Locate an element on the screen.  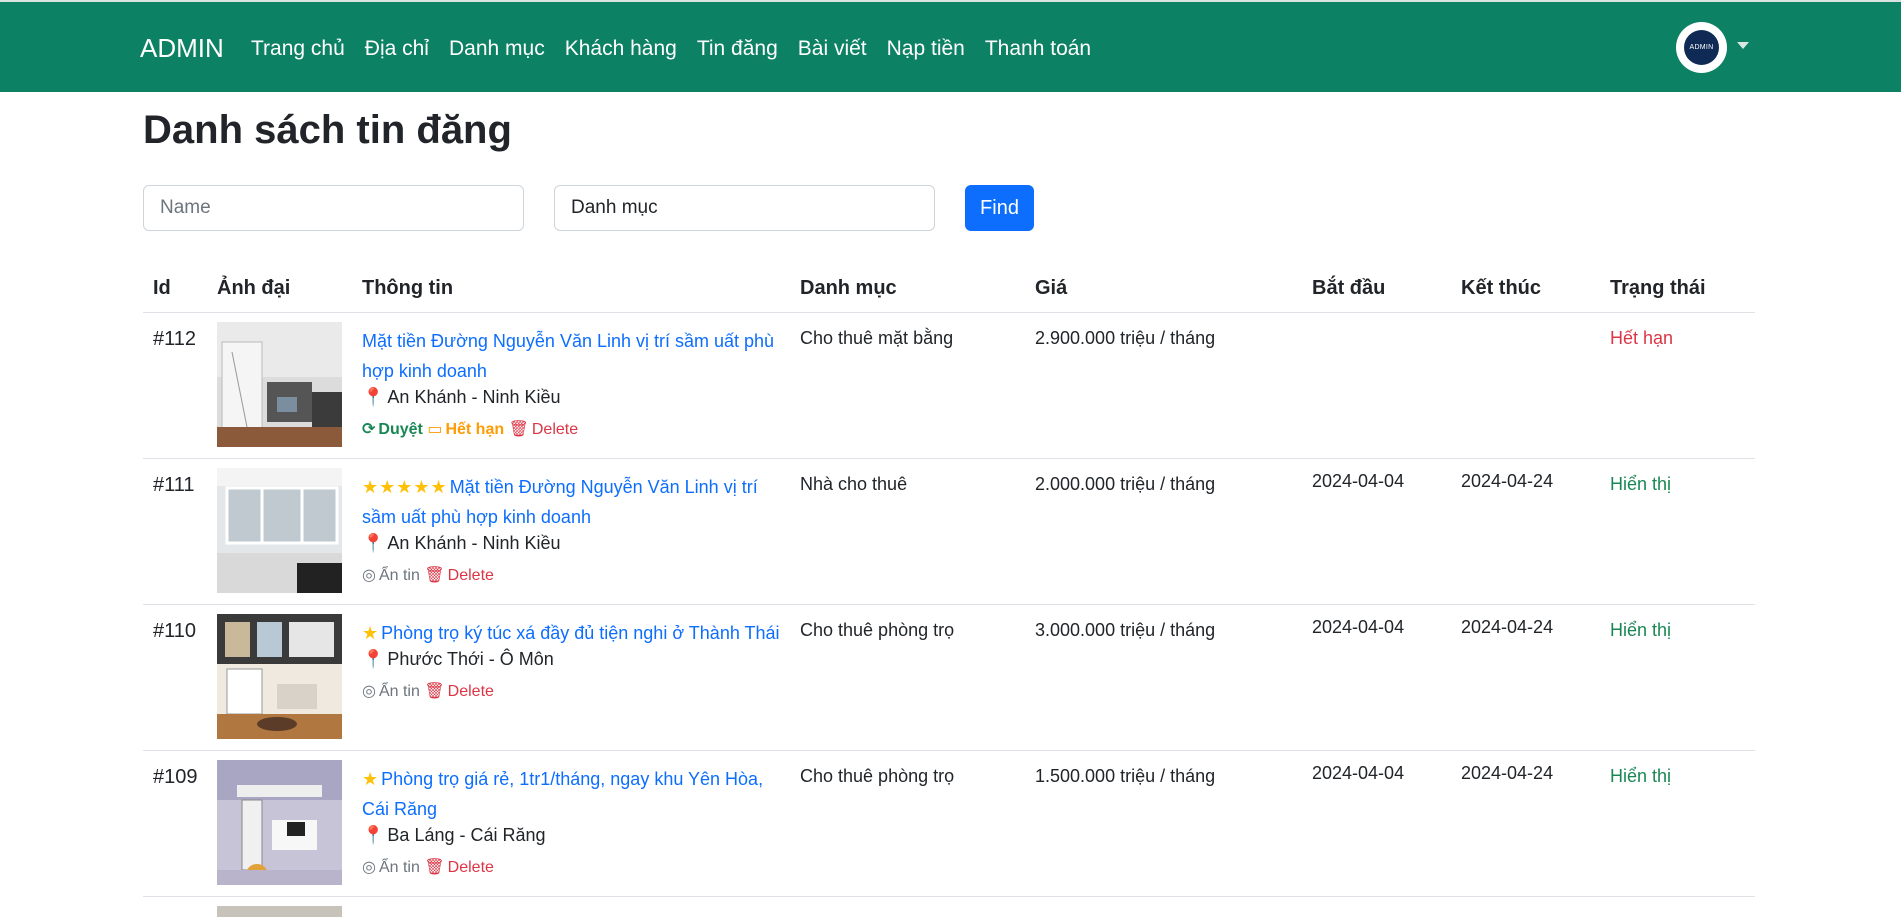
col-header-status: Trạng thái is located at coordinates (1658, 288).